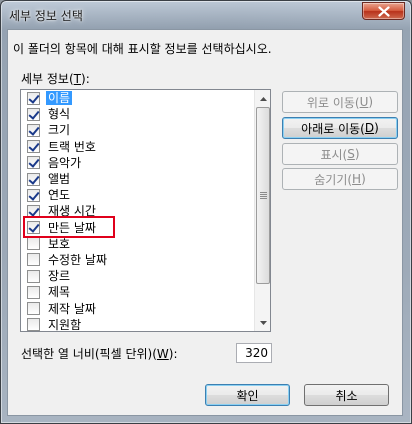 The width and height of the screenshot is (412, 424). Describe the element at coordinates (346, 395) in the screenshot. I see `cancel-button: 취소` at that location.